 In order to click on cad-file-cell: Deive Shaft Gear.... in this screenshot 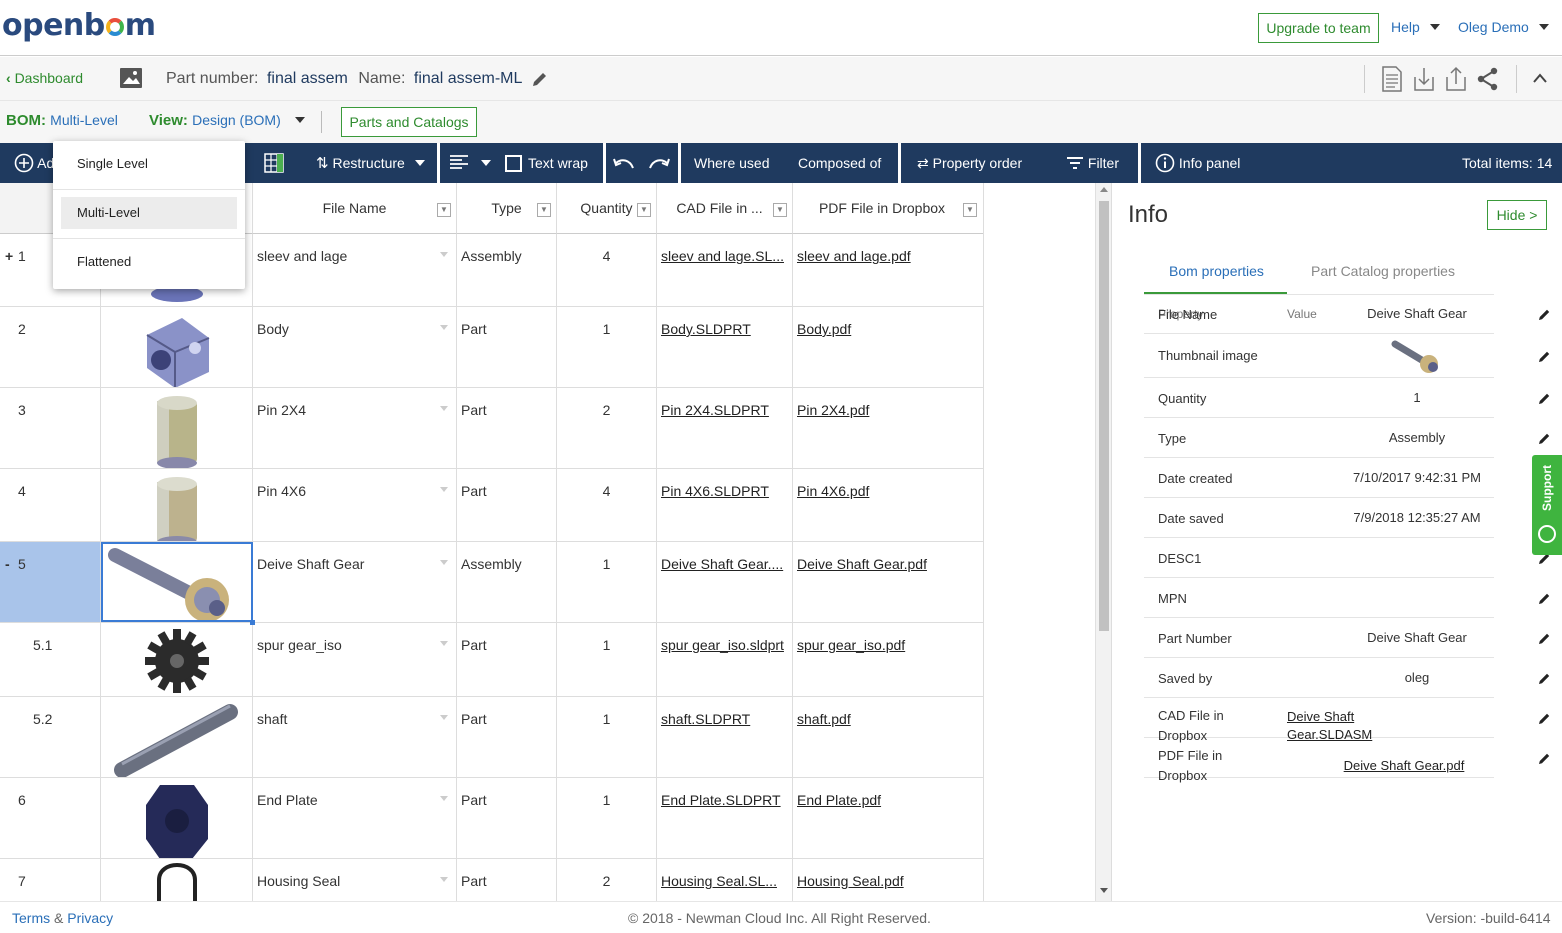, I will do `click(725, 582)`.